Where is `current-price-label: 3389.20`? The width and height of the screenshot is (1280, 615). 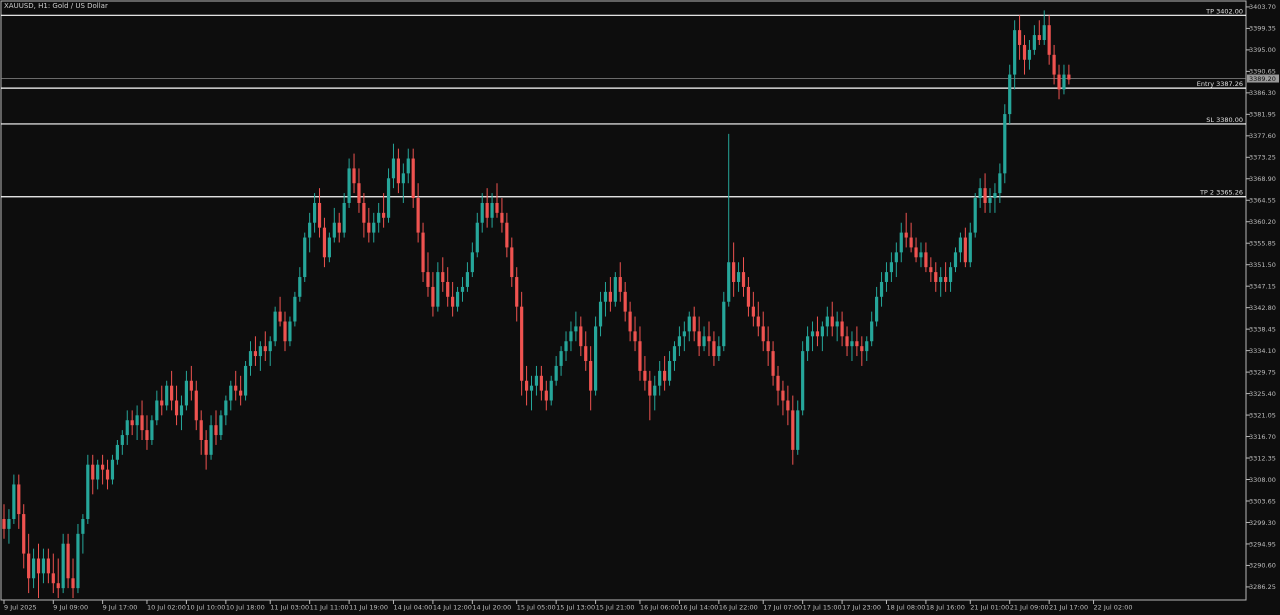 current-price-label: 3389.20 is located at coordinates (1262, 79).